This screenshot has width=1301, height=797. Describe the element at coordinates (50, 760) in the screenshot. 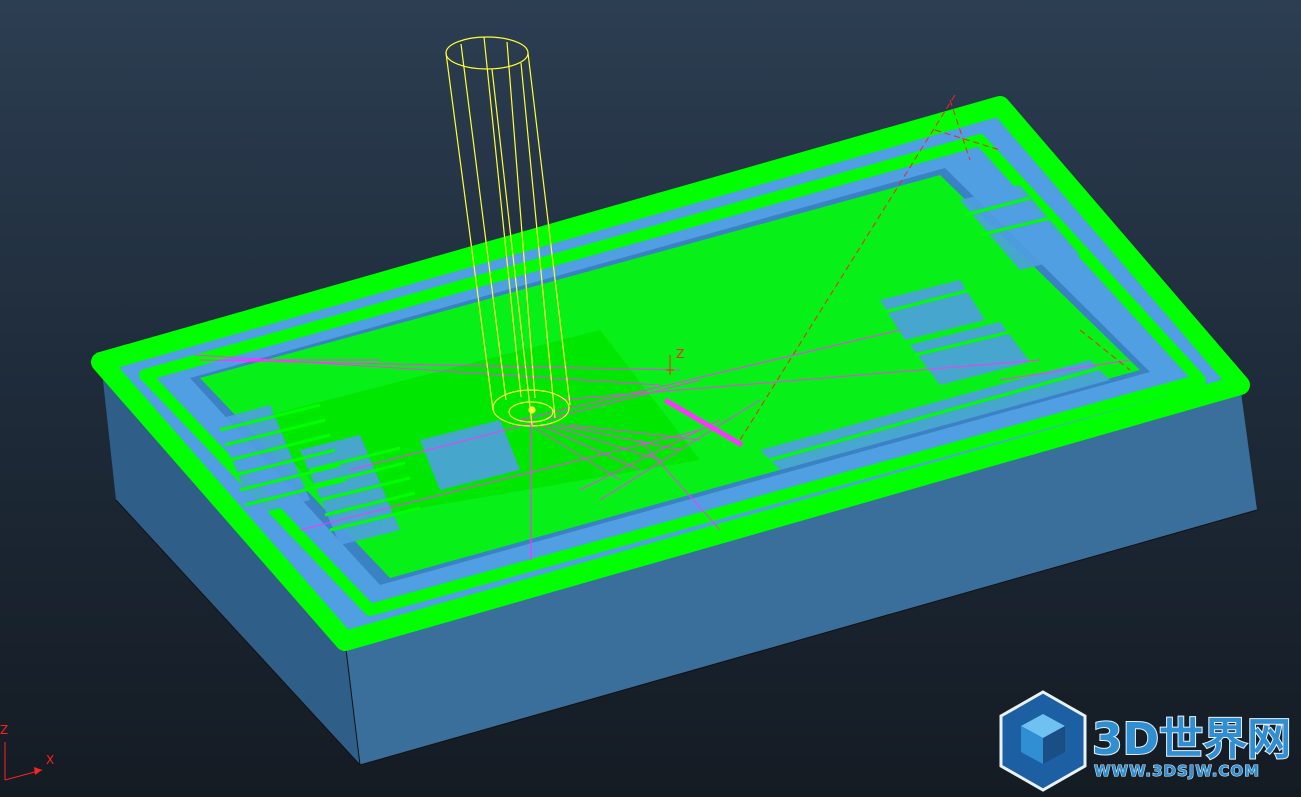

I see `triad-x-label: X` at that location.